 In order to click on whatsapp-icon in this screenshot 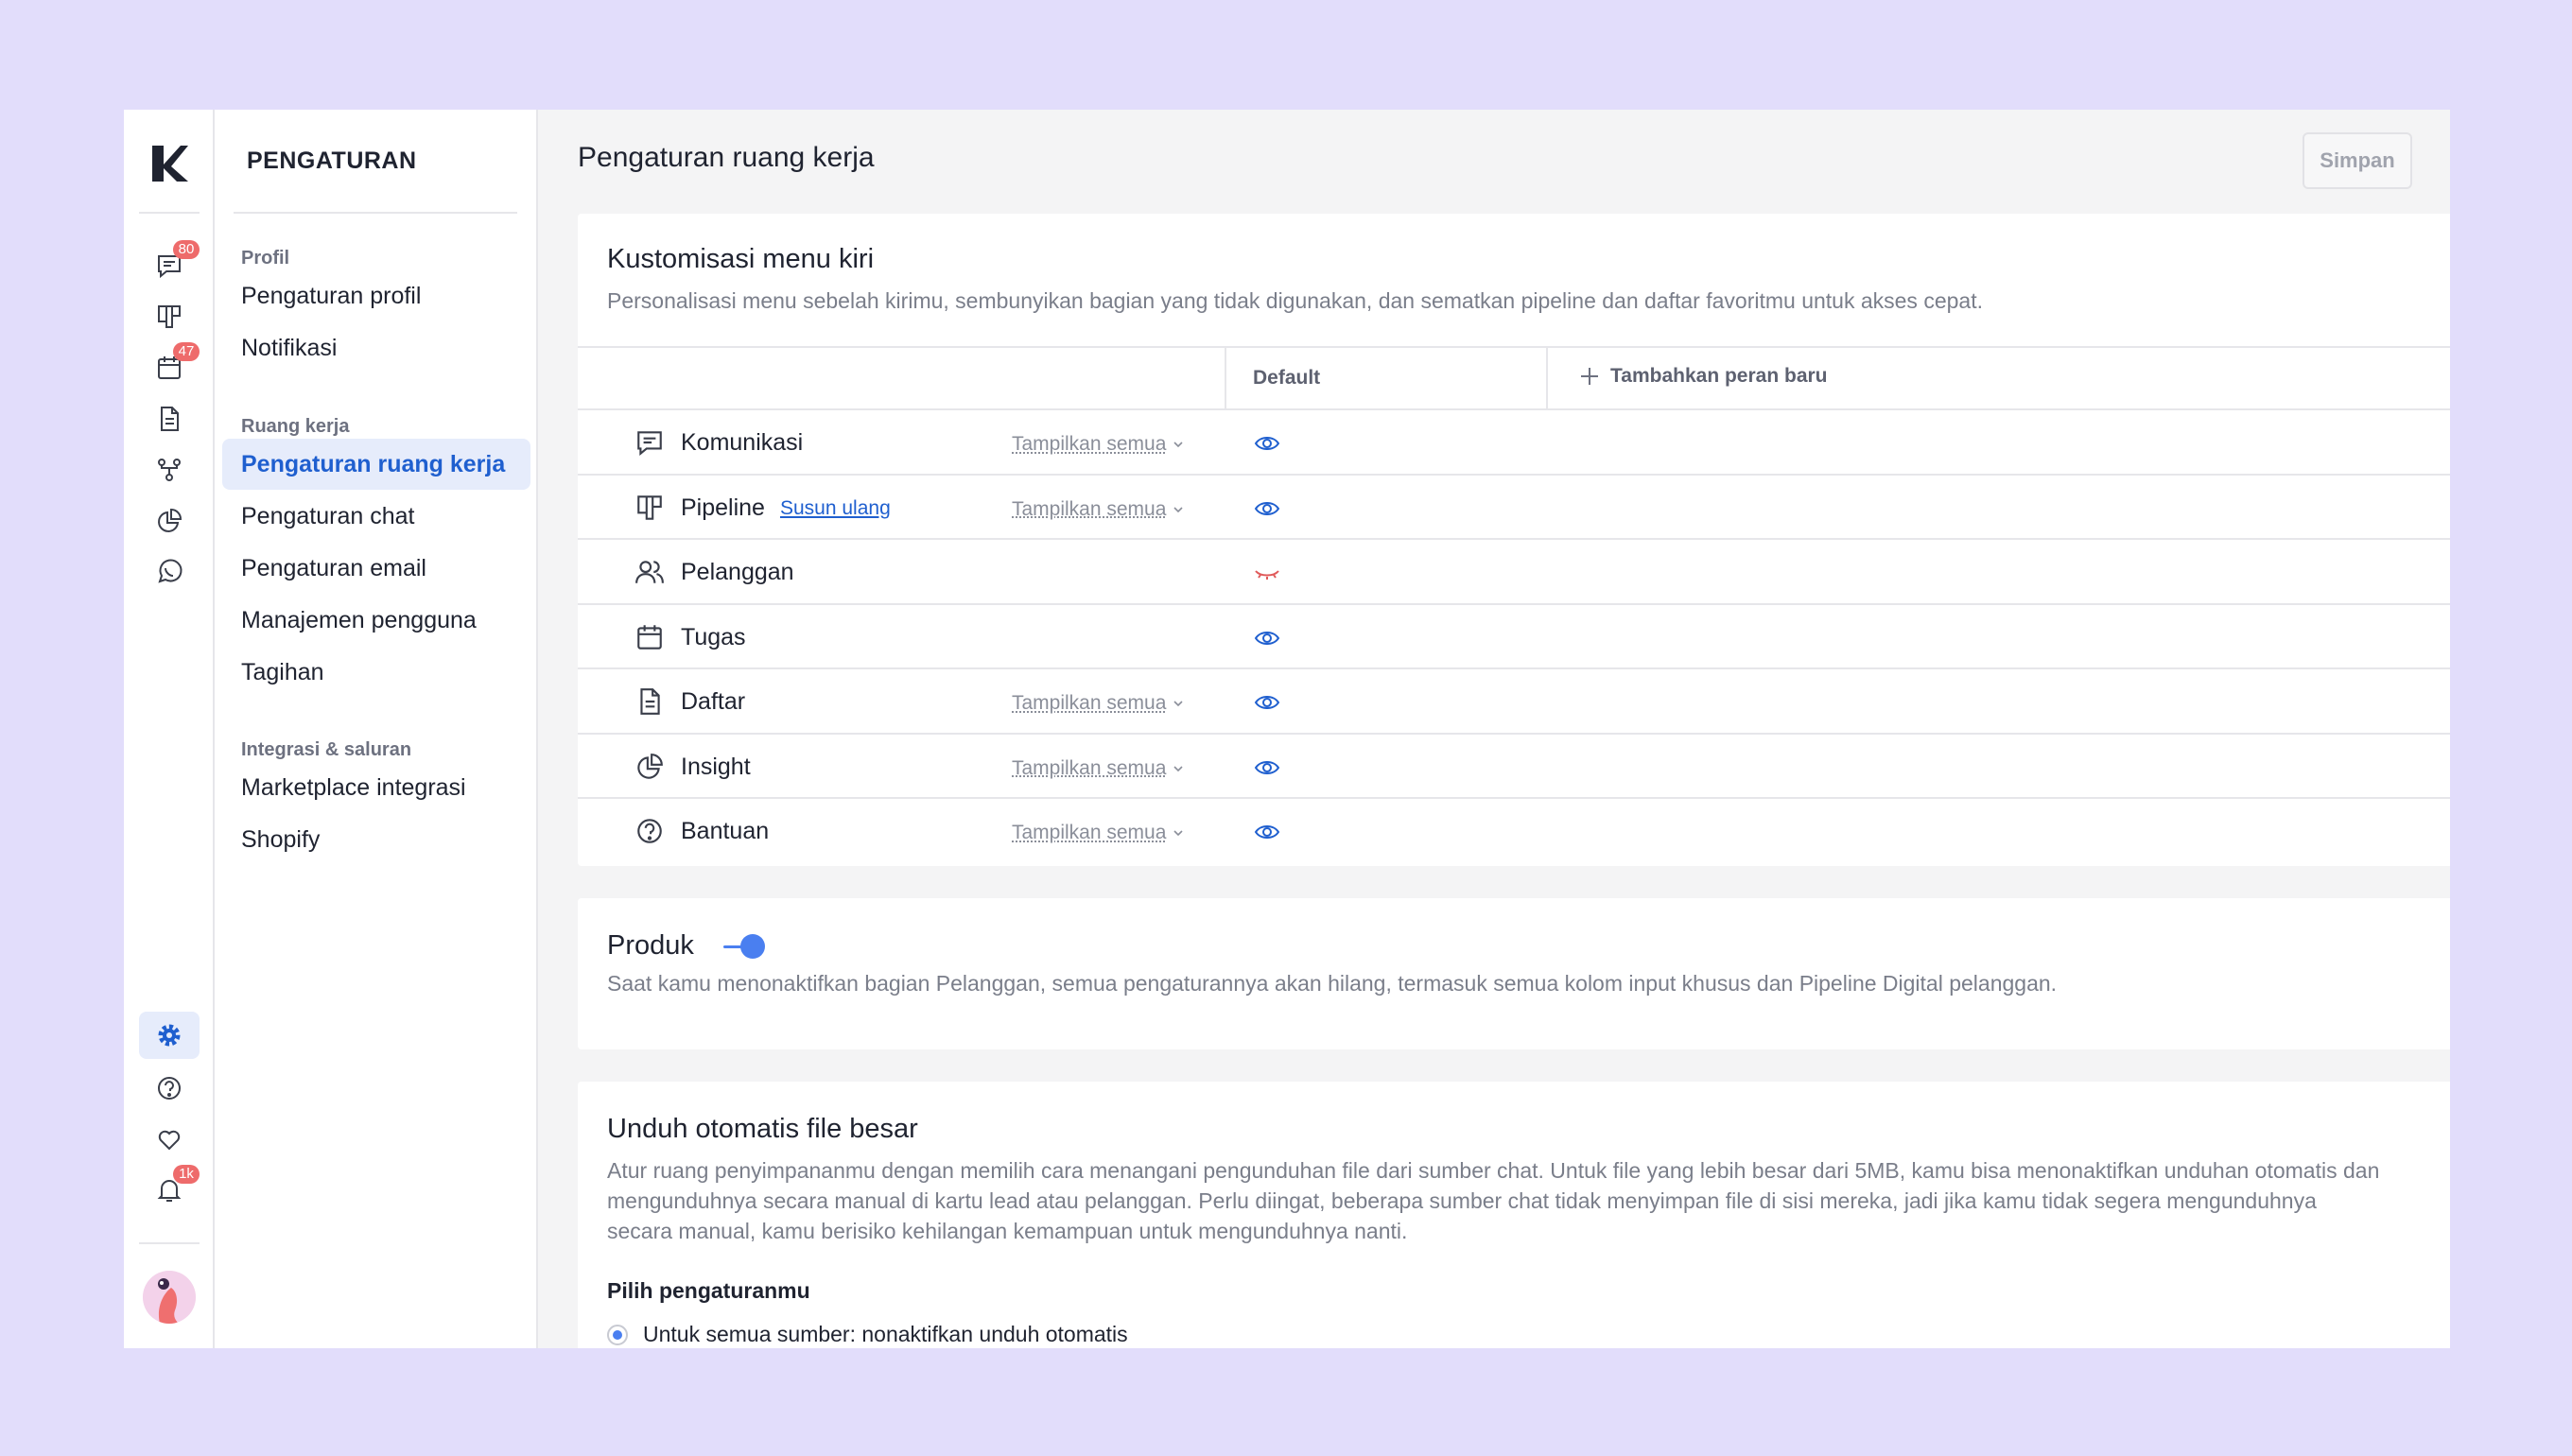, I will do `click(170, 571)`.